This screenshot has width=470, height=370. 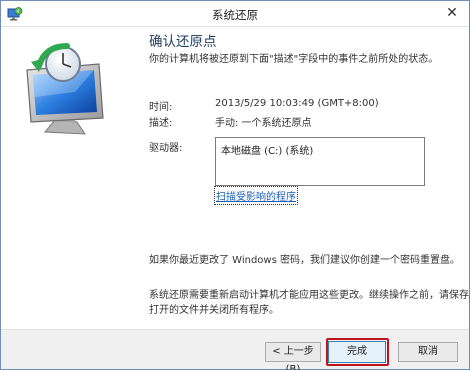 I want to click on password-reset-note: 如果你最近更改了 Windows 密码，我们建议你创建一个密码重置盘。, so click(x=304, y=260).